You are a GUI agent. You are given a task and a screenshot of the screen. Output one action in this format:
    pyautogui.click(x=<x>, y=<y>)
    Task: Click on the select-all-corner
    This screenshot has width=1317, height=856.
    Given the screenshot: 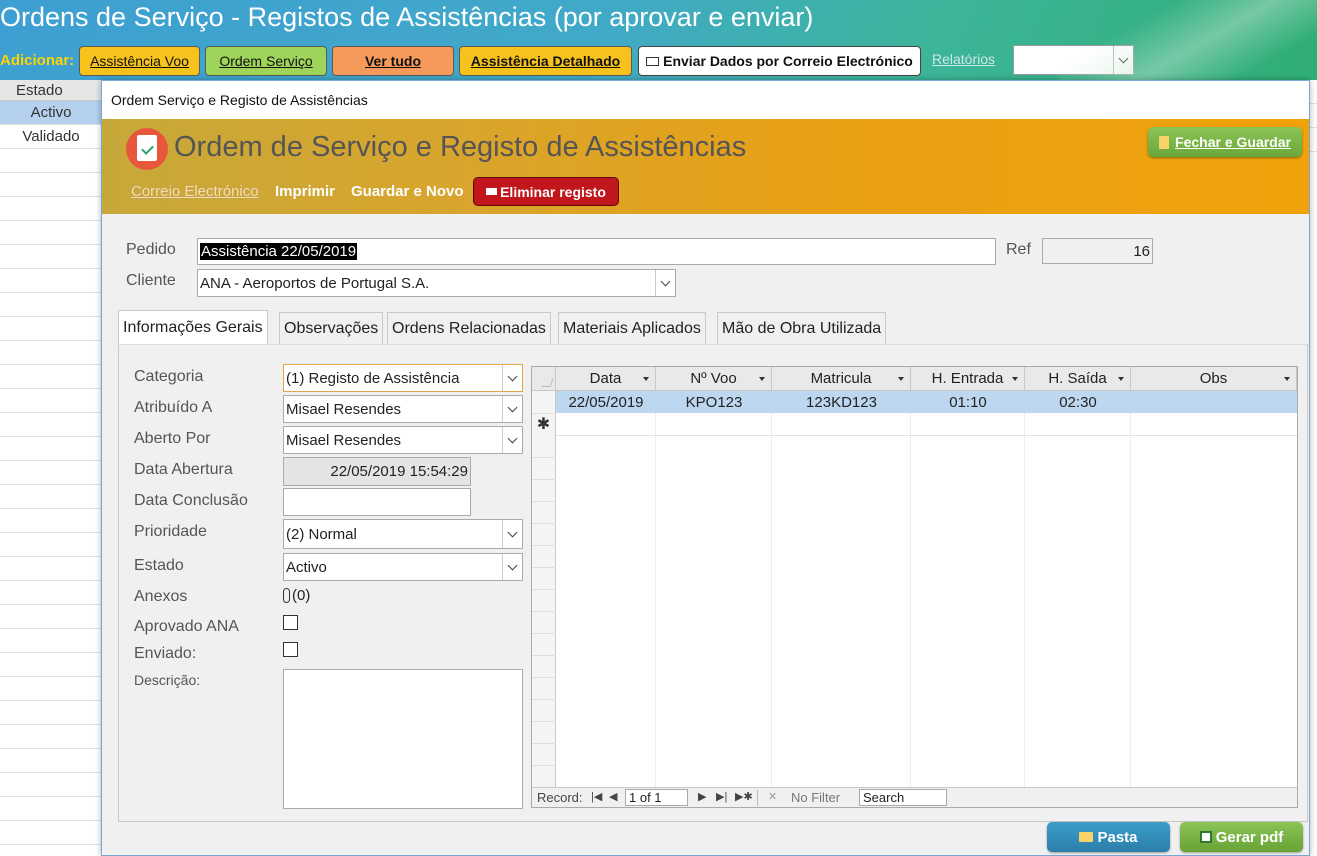 What is the action you would take?
    pyautogui.click(x=544, y=379)
    